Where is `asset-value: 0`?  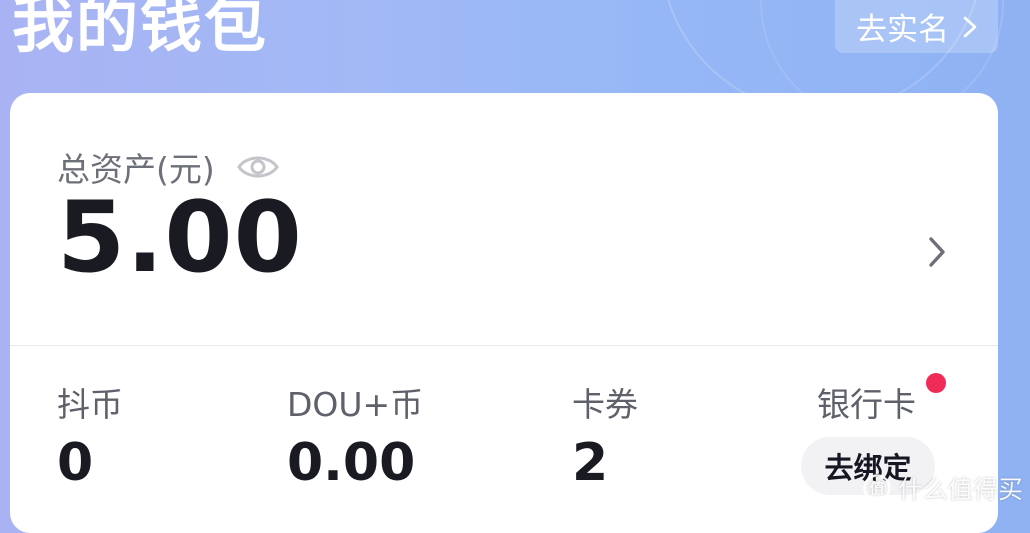 asset-value: 0 is located at coordinates (75, 463).